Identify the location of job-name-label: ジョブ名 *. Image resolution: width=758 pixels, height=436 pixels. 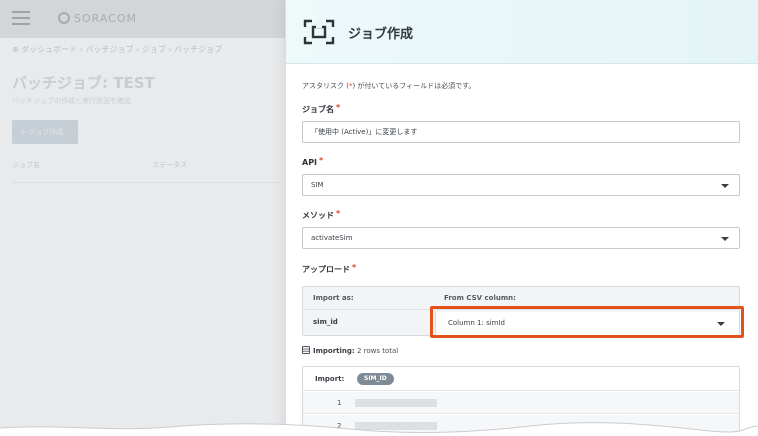
(321, 108).